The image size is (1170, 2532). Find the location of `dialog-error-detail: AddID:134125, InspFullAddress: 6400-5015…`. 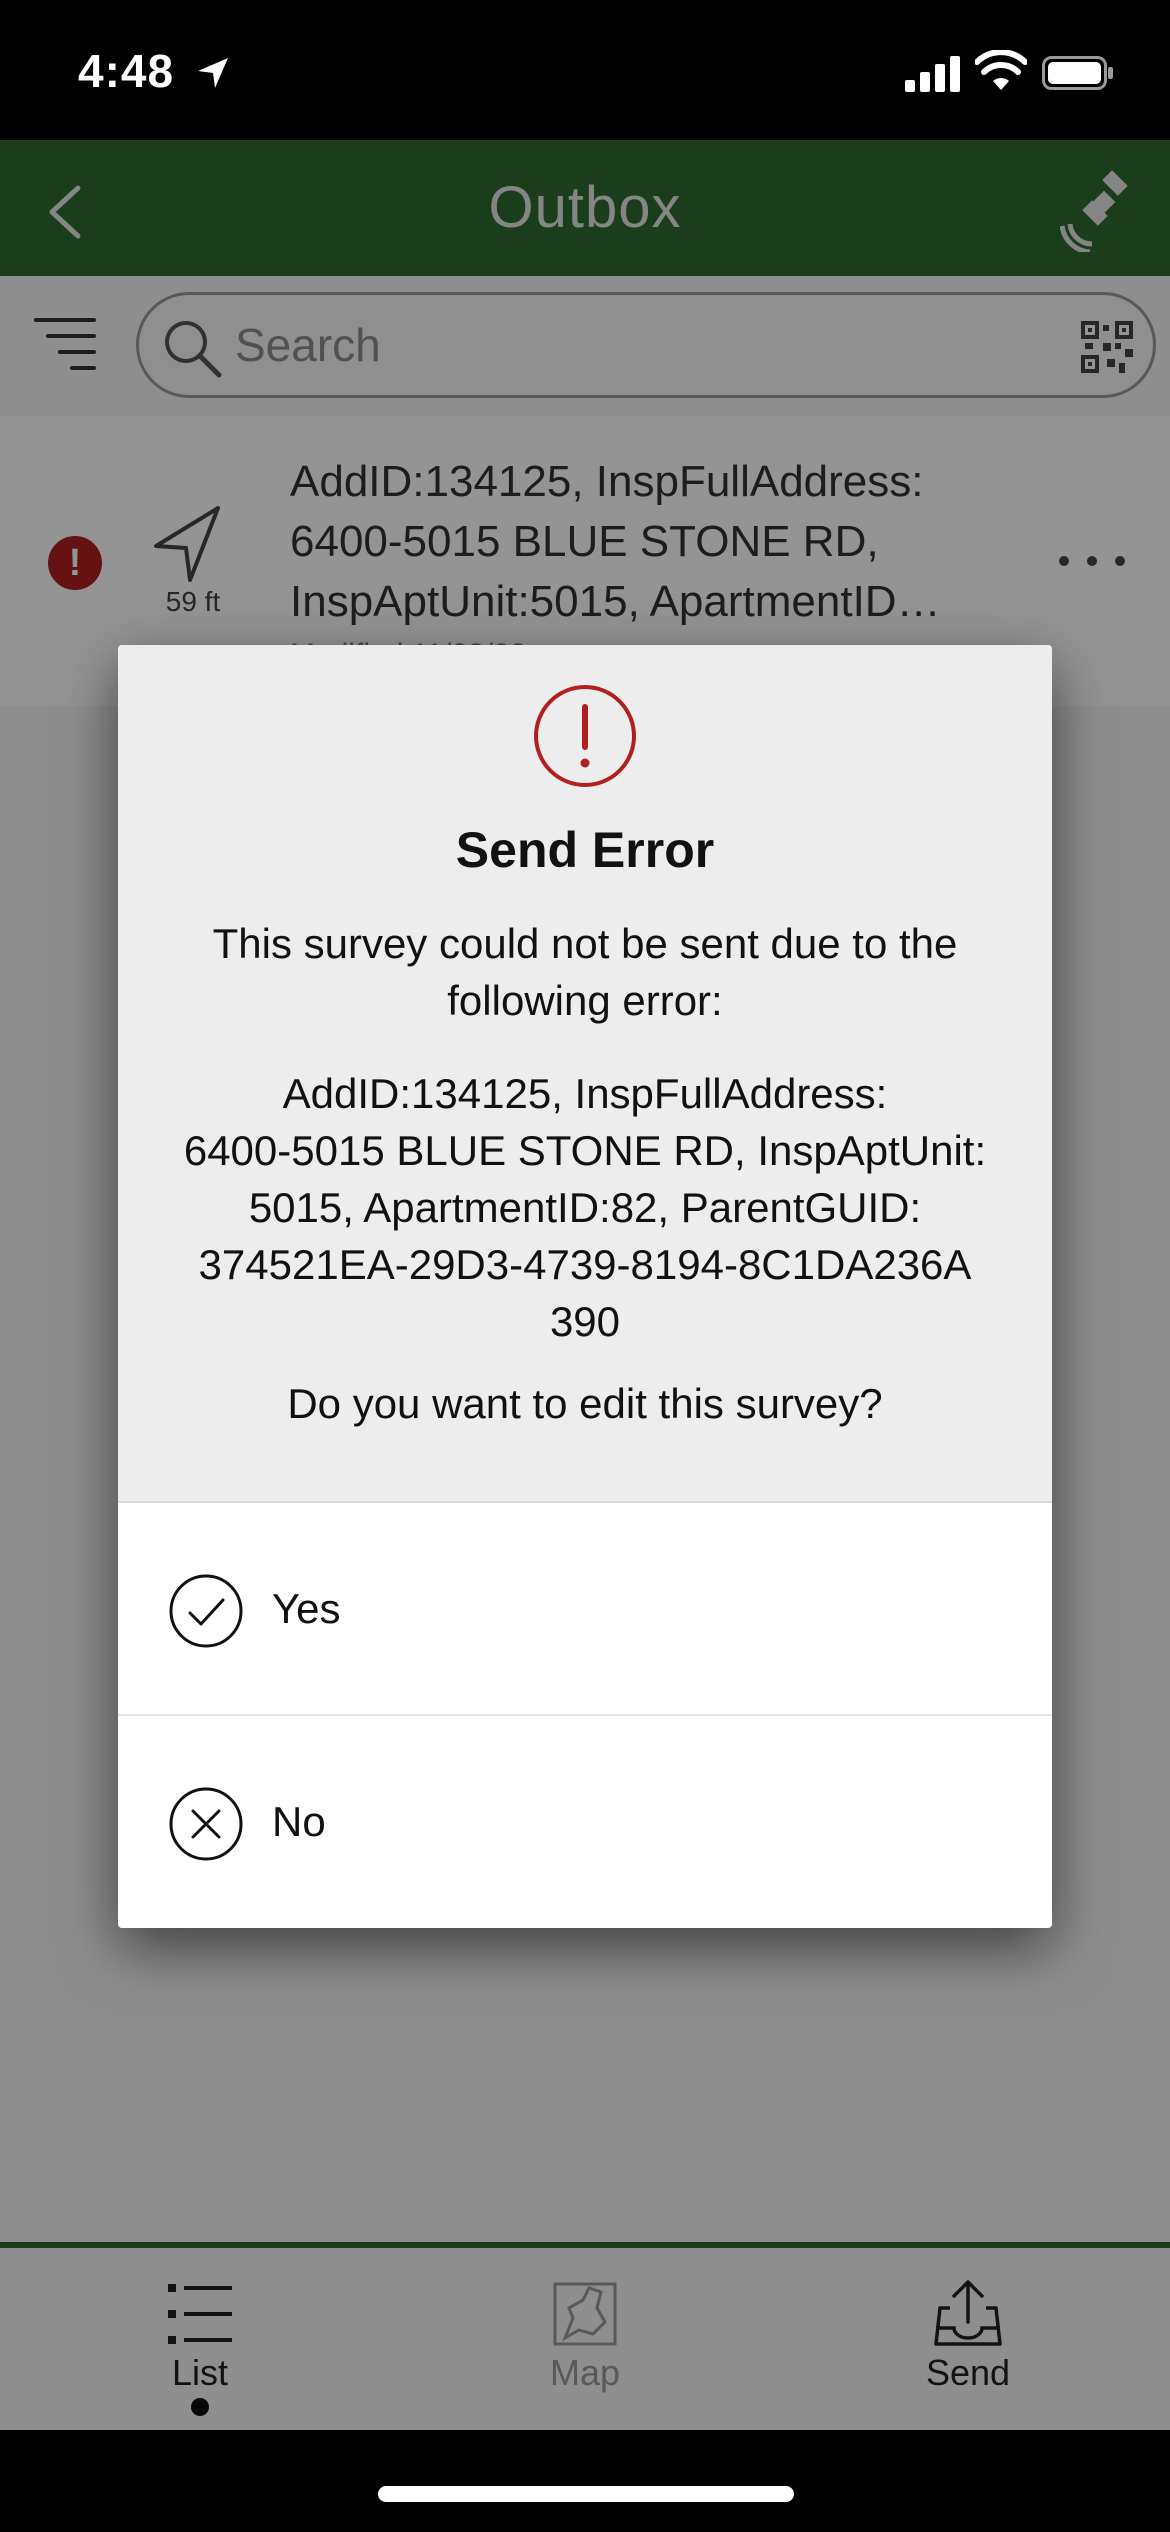

dialog-error-detail: AddID:134125, InspFullAddress: 6400-5015… is located at coordinates (585, 1207).